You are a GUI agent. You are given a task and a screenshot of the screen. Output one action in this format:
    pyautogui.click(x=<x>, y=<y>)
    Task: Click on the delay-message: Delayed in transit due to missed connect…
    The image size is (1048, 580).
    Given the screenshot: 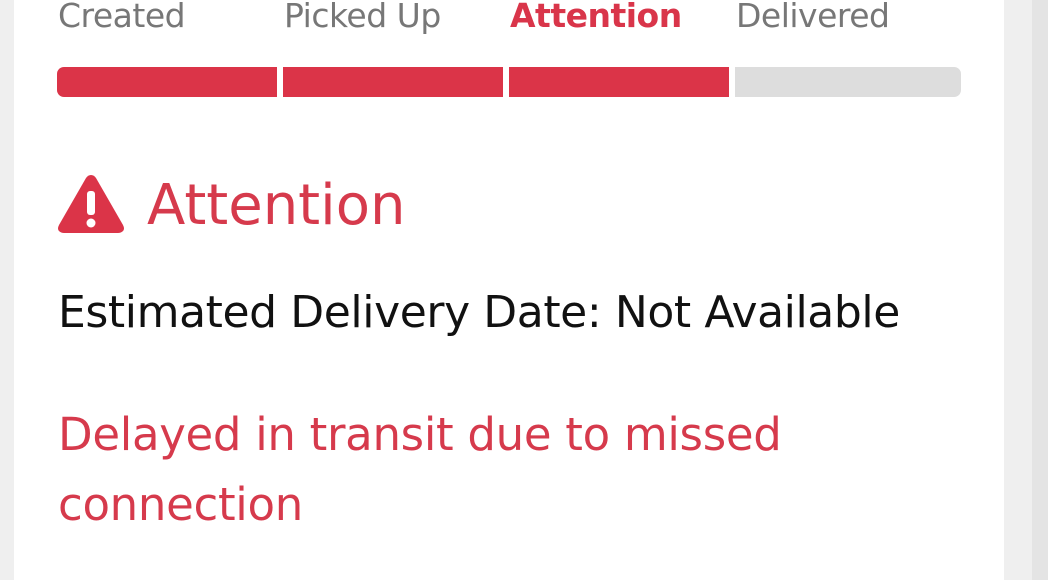 What is the action you would take?
    pyautogui.click(x=420, y=469)
    